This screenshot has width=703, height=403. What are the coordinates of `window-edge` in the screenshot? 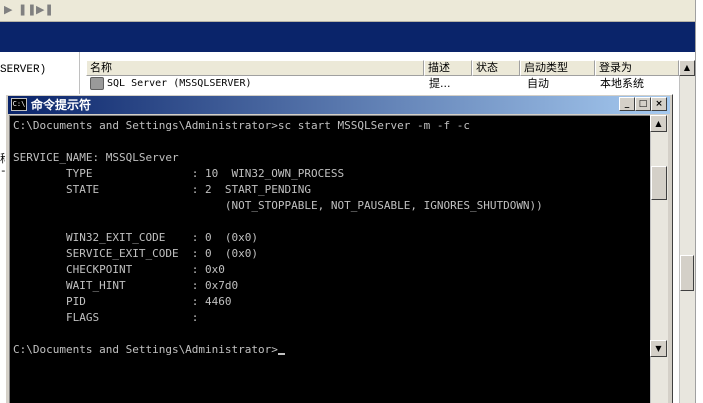 It's located at (699, 201).